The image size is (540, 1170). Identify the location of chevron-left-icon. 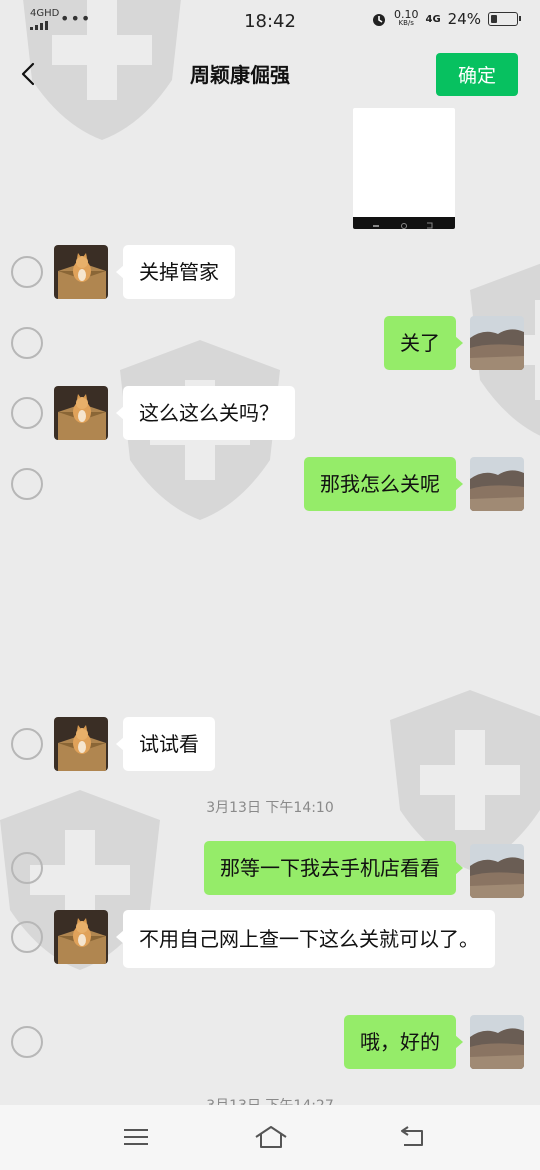
(29, 74).